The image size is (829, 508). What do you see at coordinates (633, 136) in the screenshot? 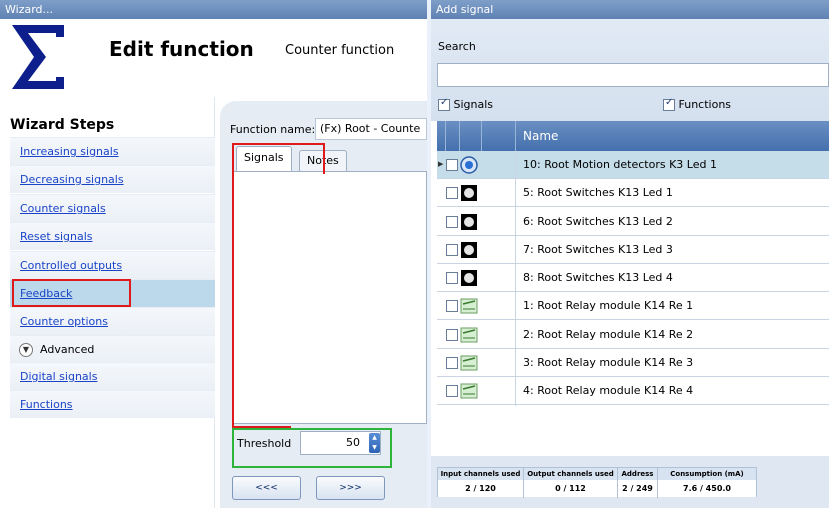
I see `grid-header: Name` at bounding box center [633, 136].